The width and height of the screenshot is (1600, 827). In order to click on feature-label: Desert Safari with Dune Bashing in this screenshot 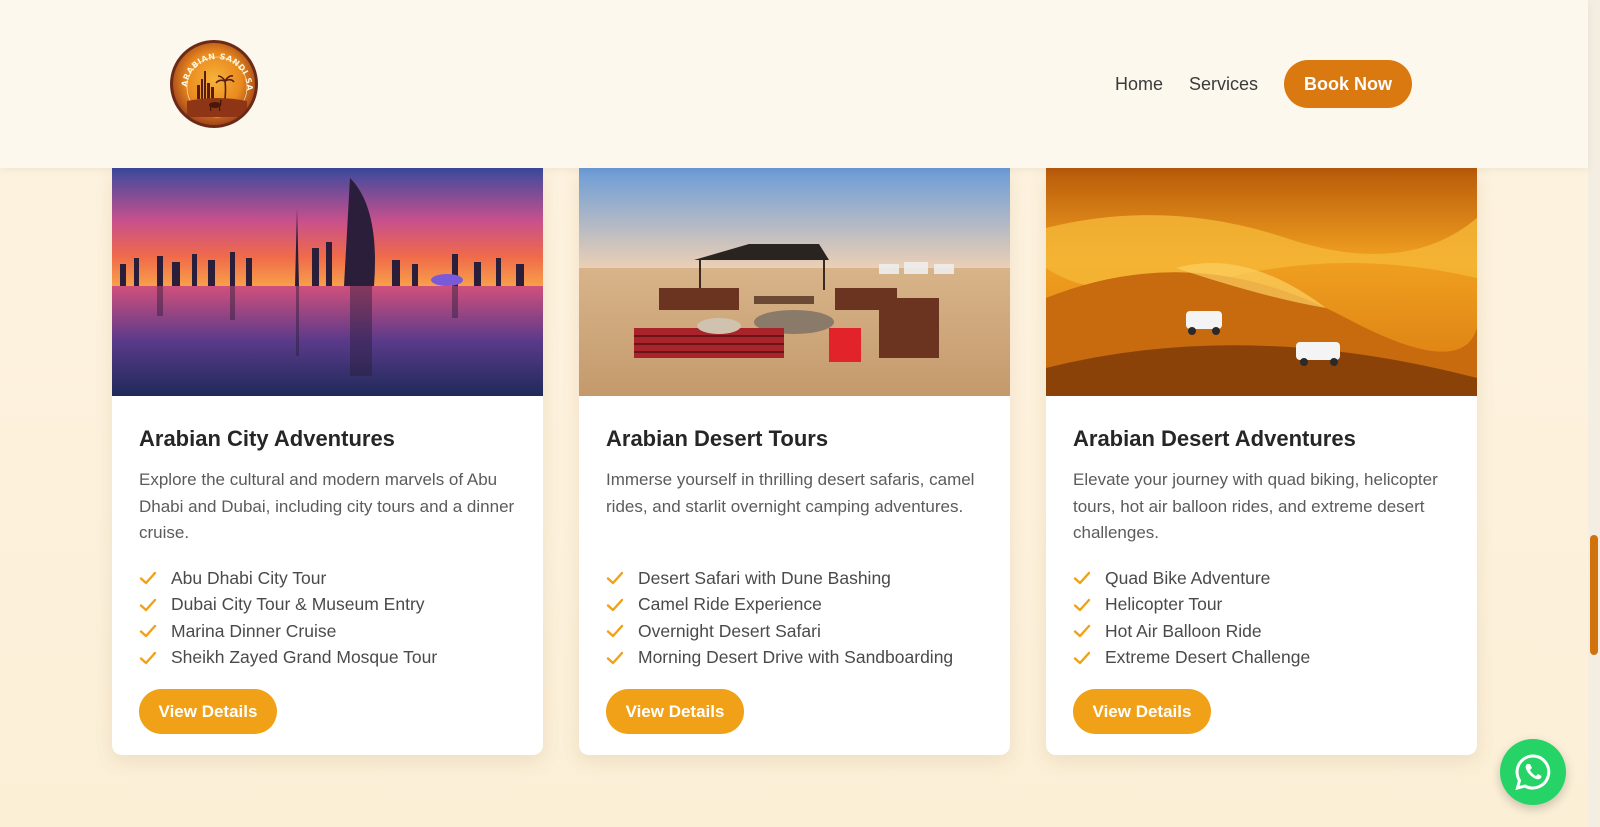, I will do `click(764, 577)`.